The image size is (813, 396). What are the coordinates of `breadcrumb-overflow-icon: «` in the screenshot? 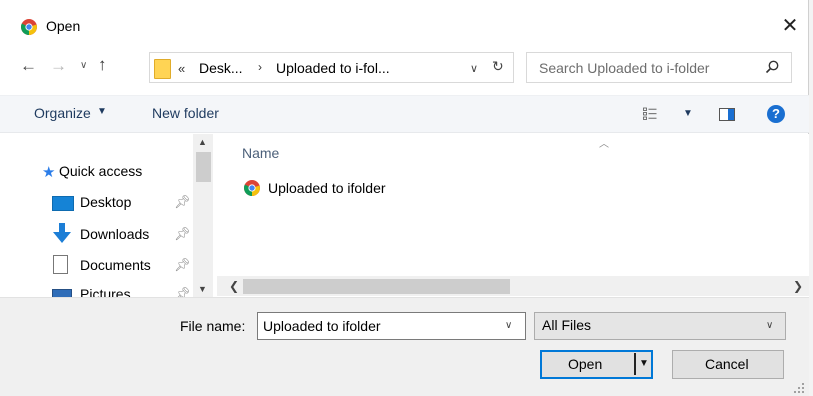 It's located at (181, 68).